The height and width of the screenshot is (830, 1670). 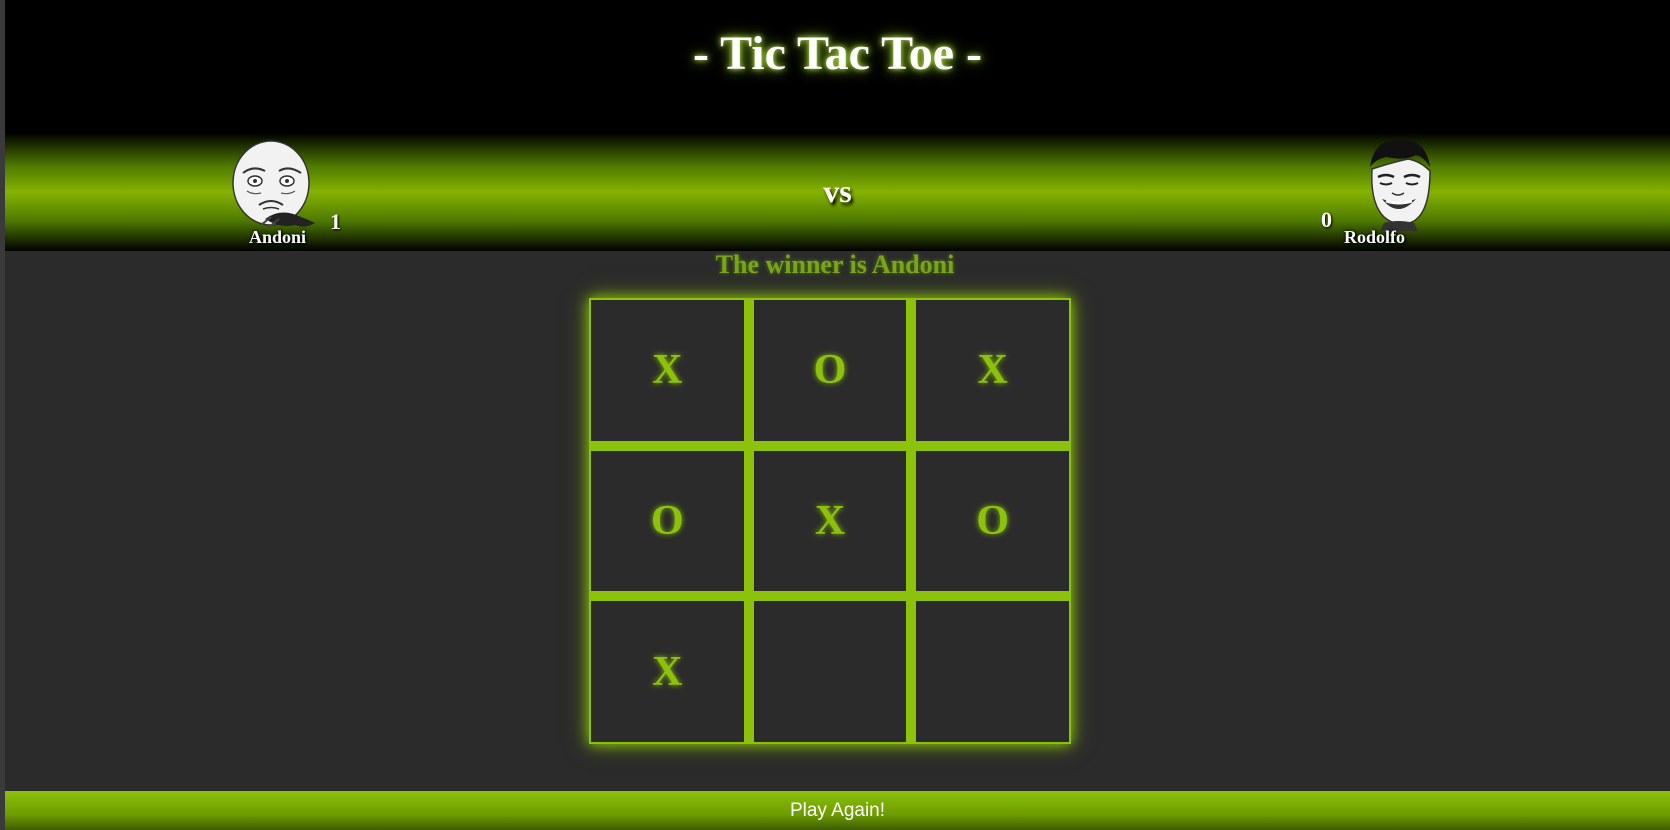 What do you see at coordinates (837, 192) in the screenshot?
I see `players-bar: Andoni 1 vs 0 Rodolfo` at bounding box center [837, 192].